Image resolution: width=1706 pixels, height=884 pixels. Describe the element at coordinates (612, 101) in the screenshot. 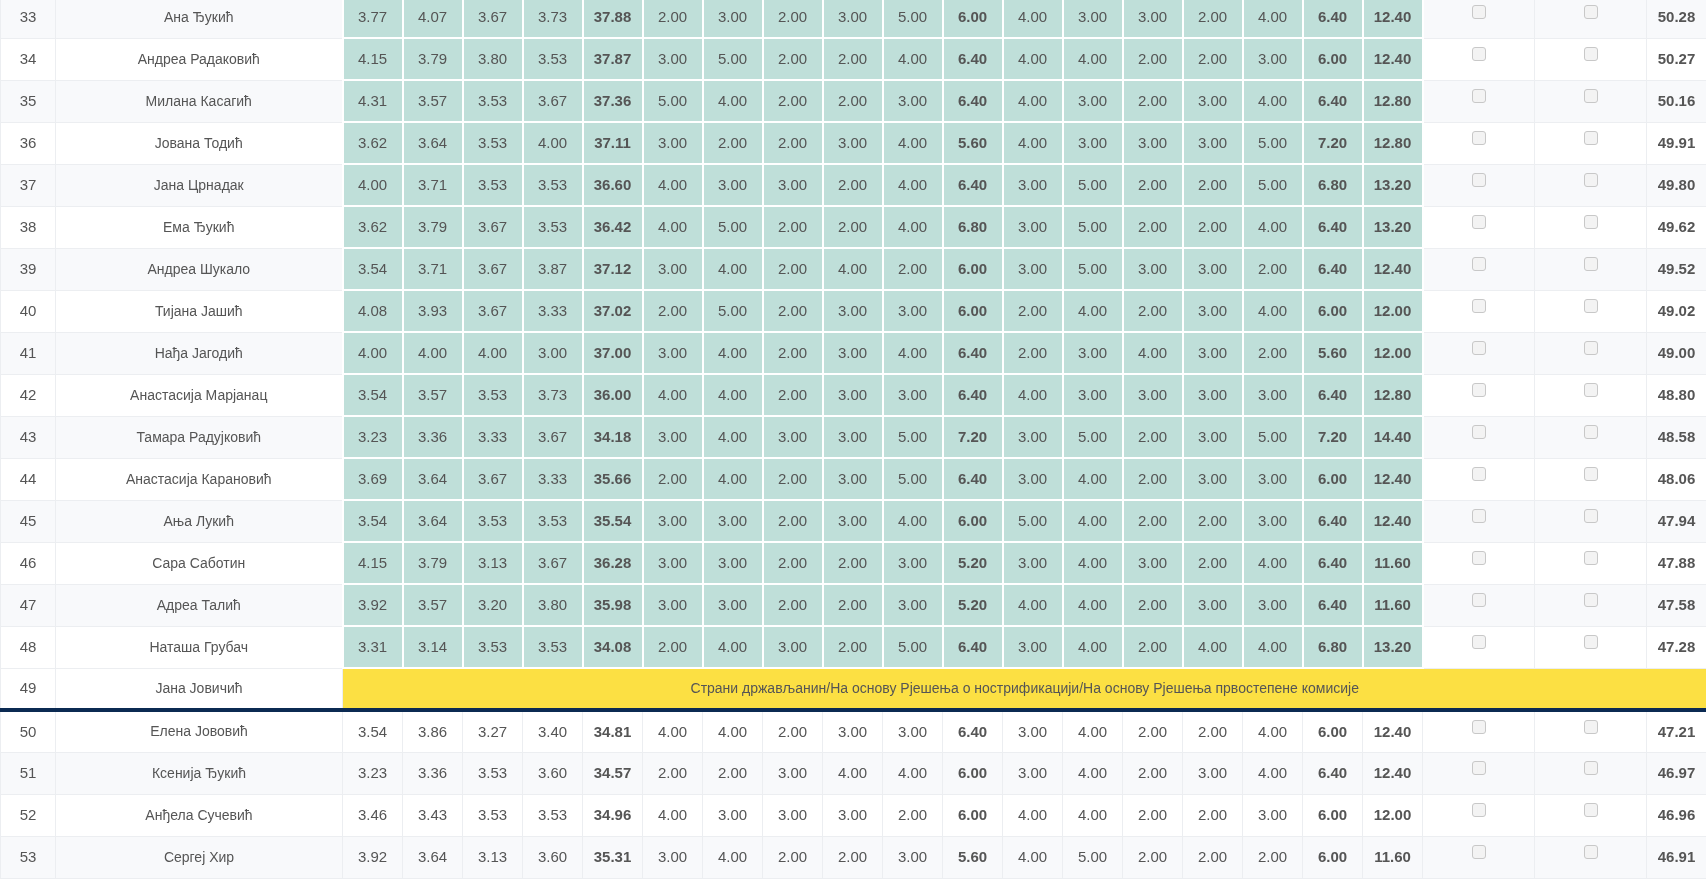

I see `score-cell: 37.36` at that location.